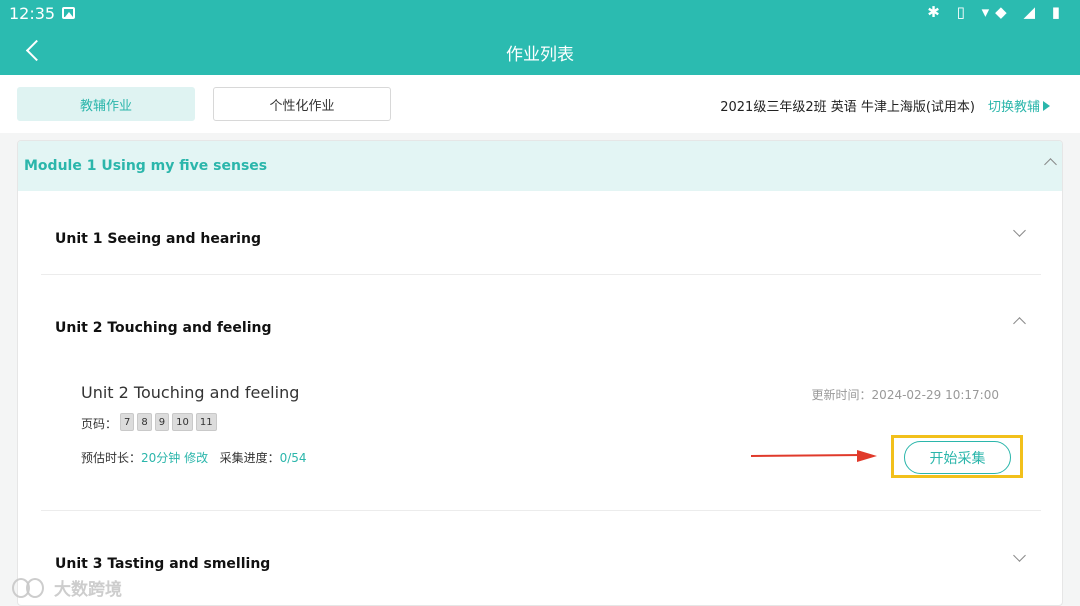 Image resolution: width=1080 pixels, height=606 pixels. What do you see at coordinates (106, 104) in the screenshot?
I see `tab-textbook-homework: 教辅作业` at bounding box center [106, 104].